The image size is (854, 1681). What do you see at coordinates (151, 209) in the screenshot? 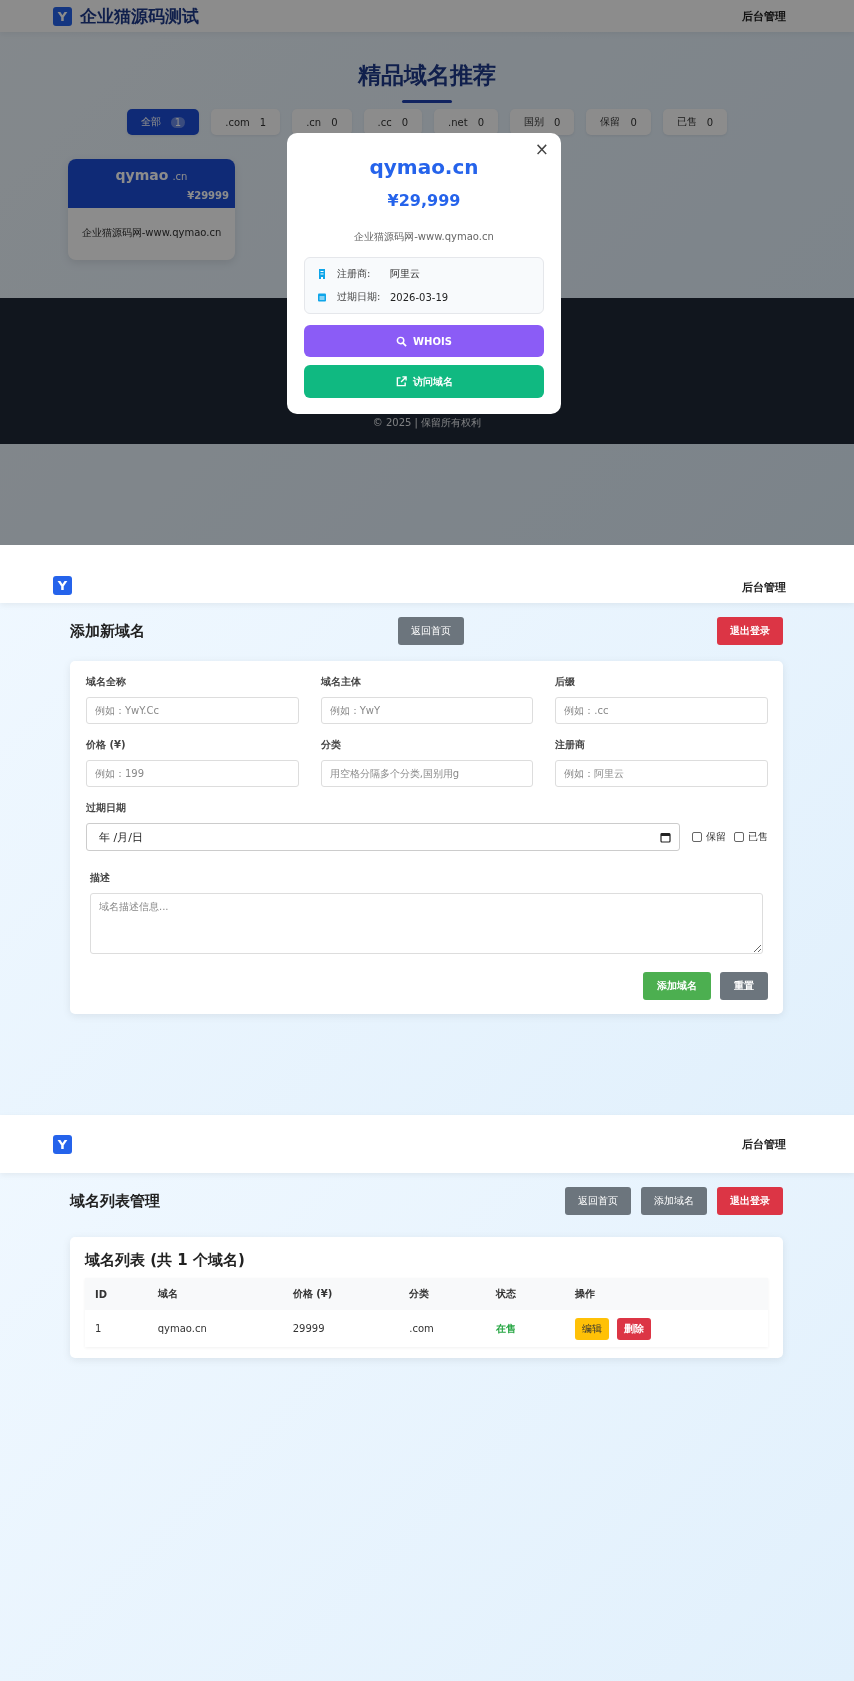
I see `domain-card: qymao .cn ¥29999 企业猫源码网-www.qymao.cn` at bounding box center [151, 209].